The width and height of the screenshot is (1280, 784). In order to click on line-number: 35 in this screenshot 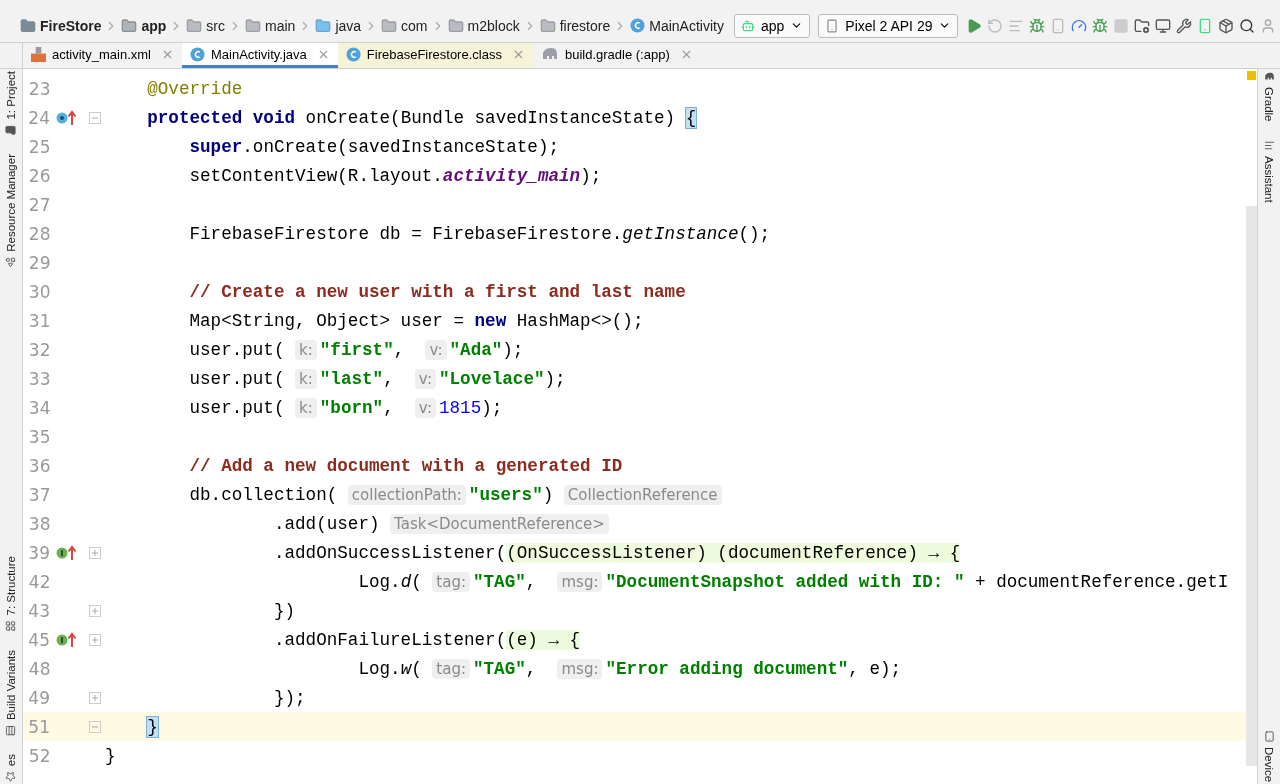, I will do `click(39, 436)`.